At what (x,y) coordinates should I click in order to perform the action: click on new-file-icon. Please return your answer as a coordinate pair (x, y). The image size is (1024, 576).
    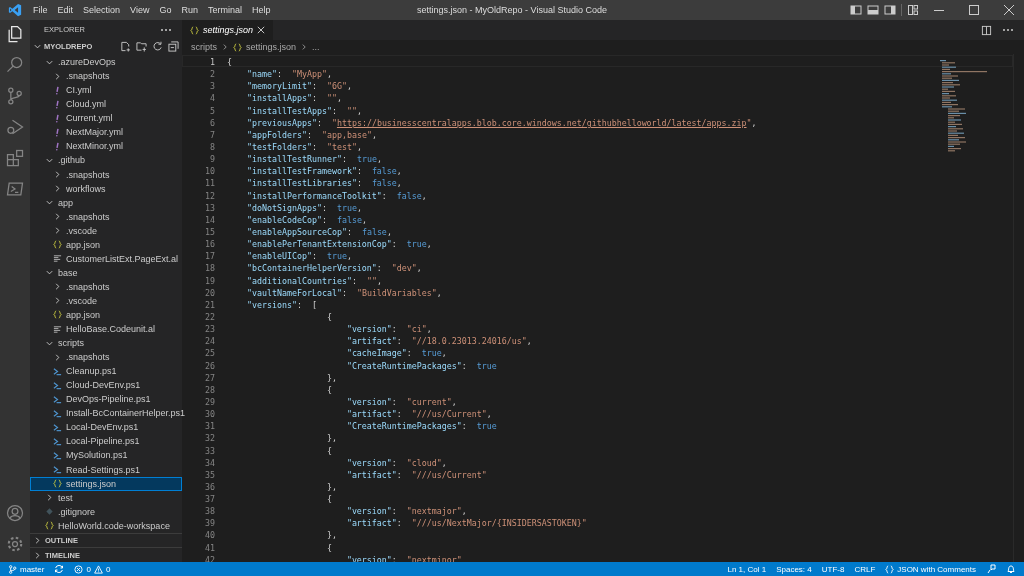
    Looking at the image, I should click on (125, 46).